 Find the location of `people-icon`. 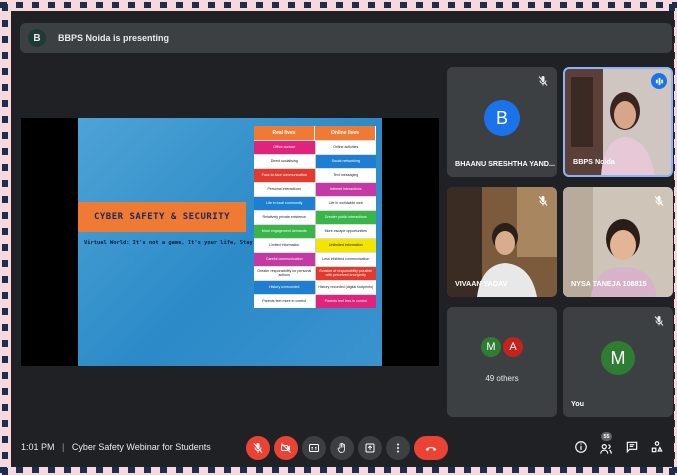

people-icon is located at coordinates (606, 449).